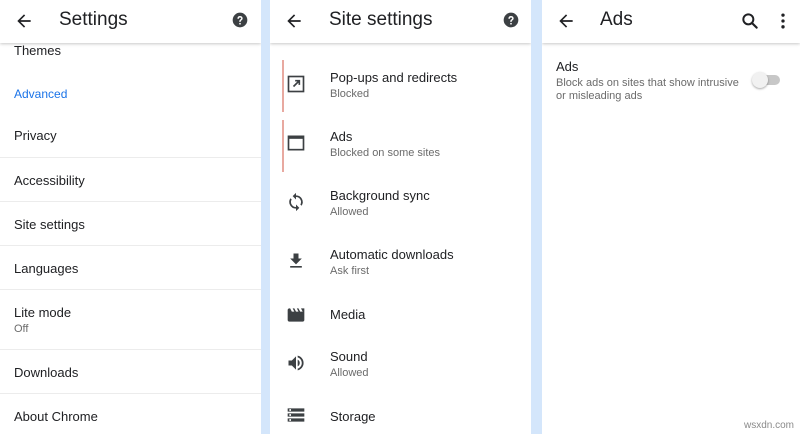 The image size is (800, 434). What do you see at coordinates (750, 21) in the screenshot?
I see `search-icon` at bounding box center [750, 21].